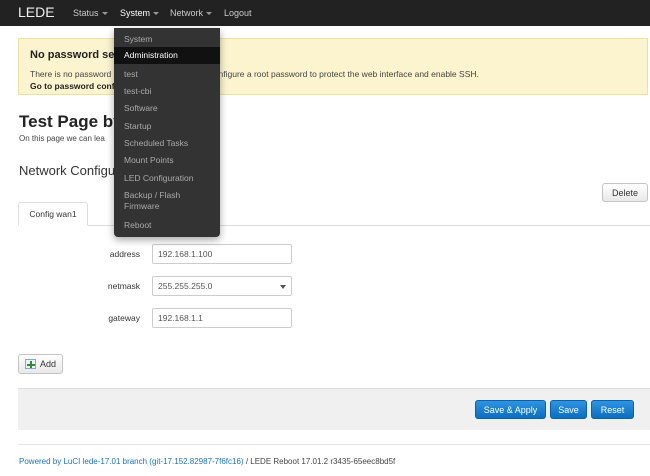 The height and width of the screenshot is (476, 650). Describe the element at coordinates (30, 364) in the screenshot. I see `add-icon` at that location.